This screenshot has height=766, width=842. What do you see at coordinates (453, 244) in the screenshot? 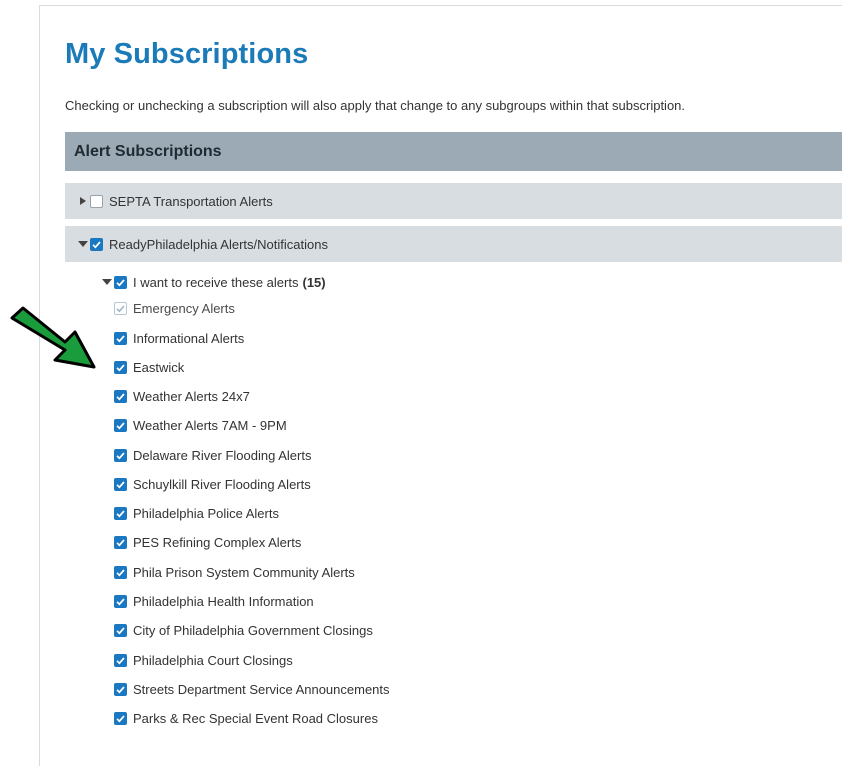
I see `group-row-readyphiladelphia: ReadyPhiladelphia Alerts/Notifications` at bounding box center [453, 244].